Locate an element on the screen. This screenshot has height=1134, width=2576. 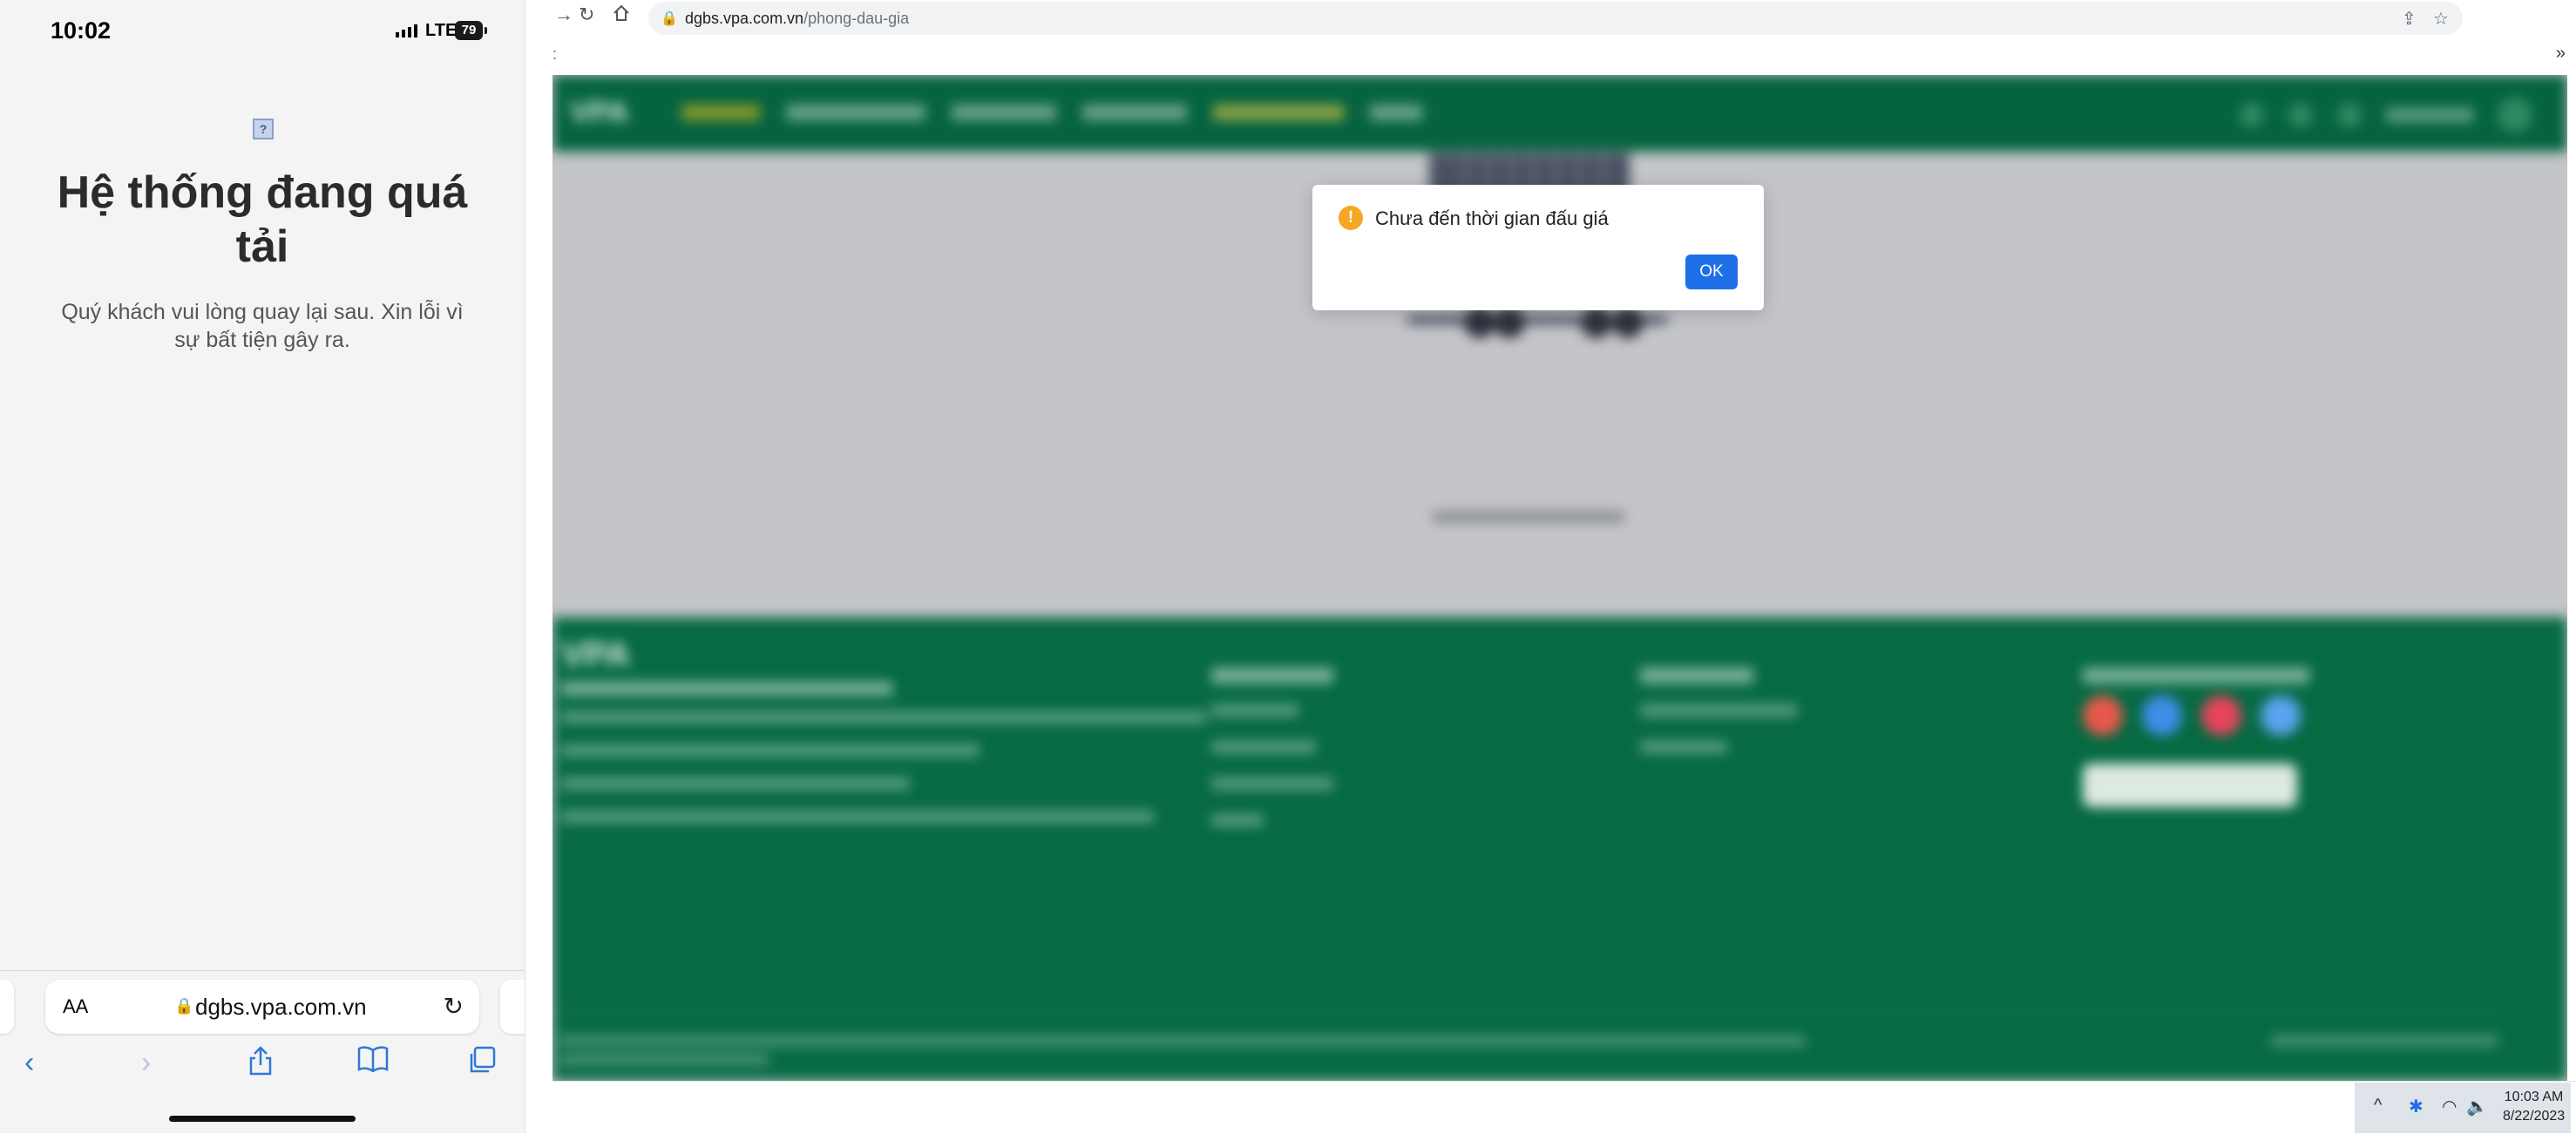
bookmarks-bar: : » is located at coordinates (1564, 56).